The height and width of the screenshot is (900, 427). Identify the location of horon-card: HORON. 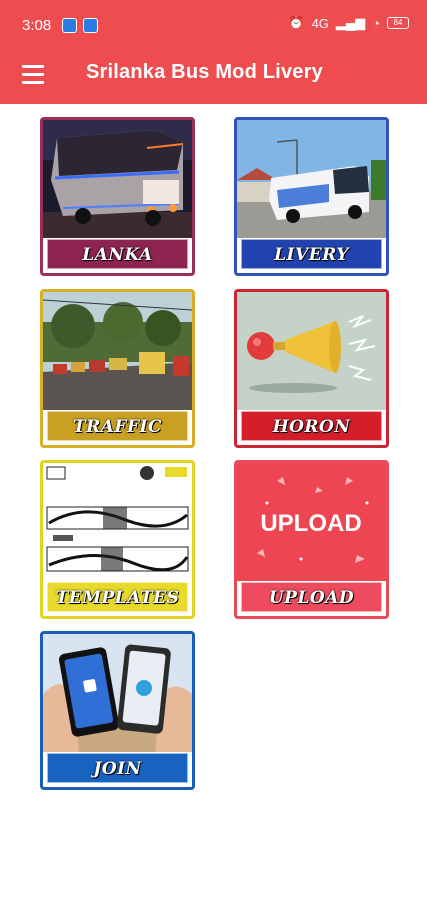
(311, 368).